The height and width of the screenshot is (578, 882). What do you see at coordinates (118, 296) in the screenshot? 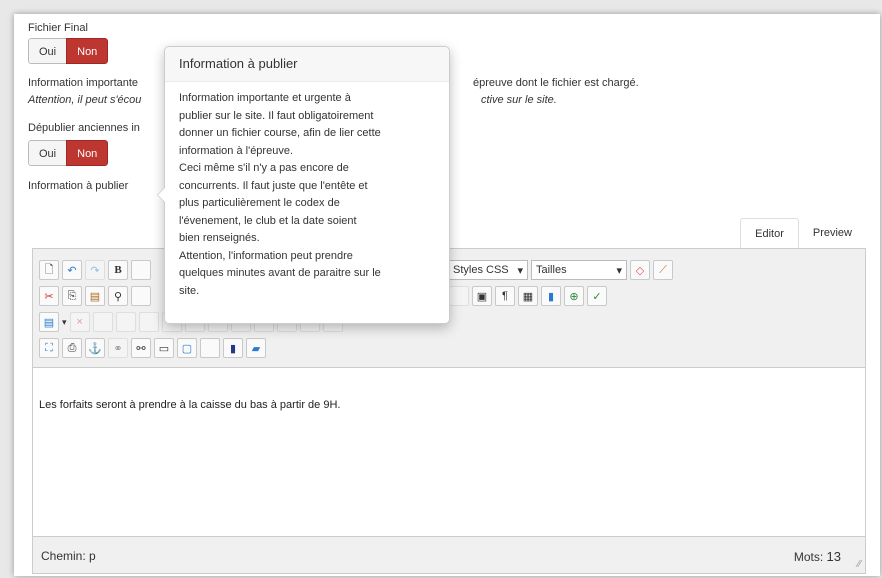
I see `find-icon: ⚲` at bounding box center [118, 296].